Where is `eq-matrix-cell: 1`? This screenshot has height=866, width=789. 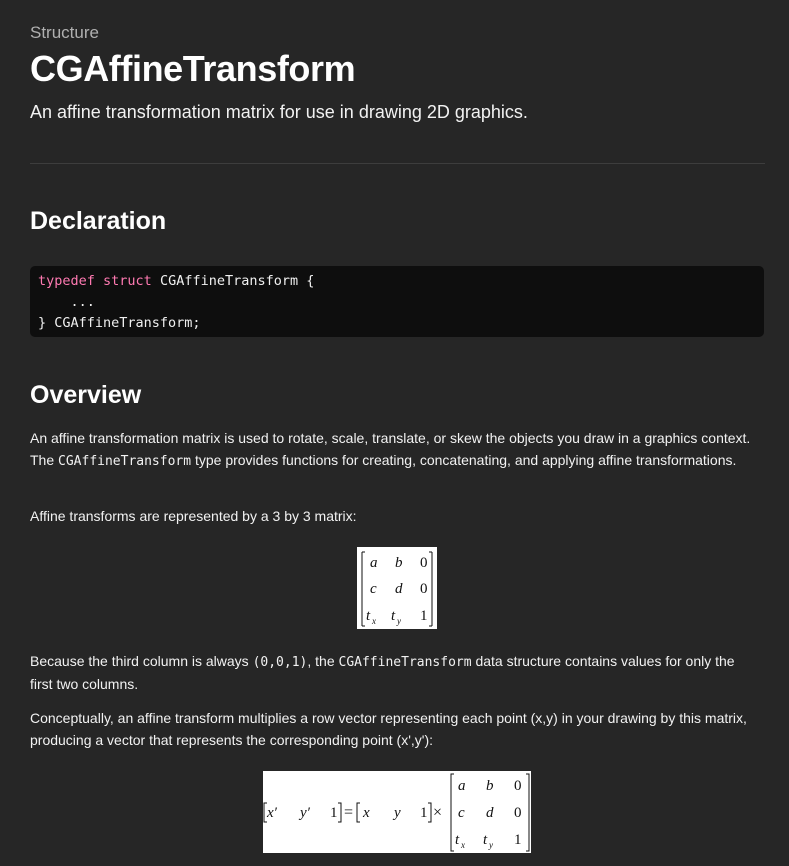 eq-matrix-cell: 1 is located at coordinates (518, 840).